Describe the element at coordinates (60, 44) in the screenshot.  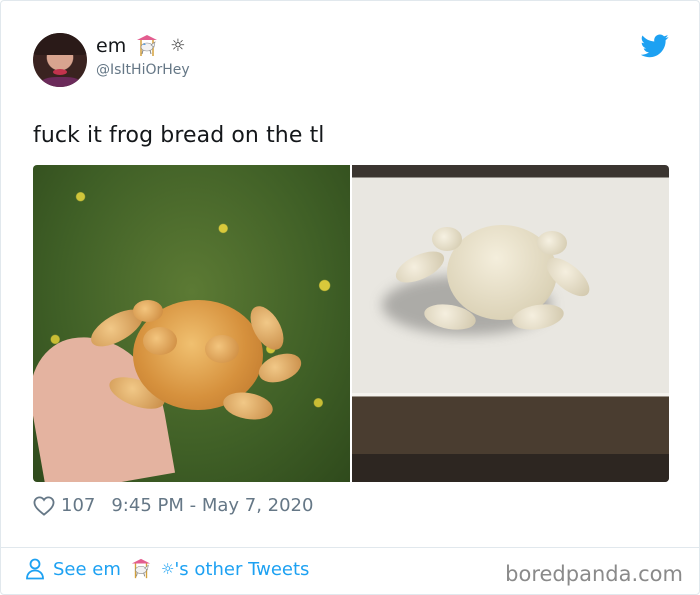
I see `avatar-hair` at that location.